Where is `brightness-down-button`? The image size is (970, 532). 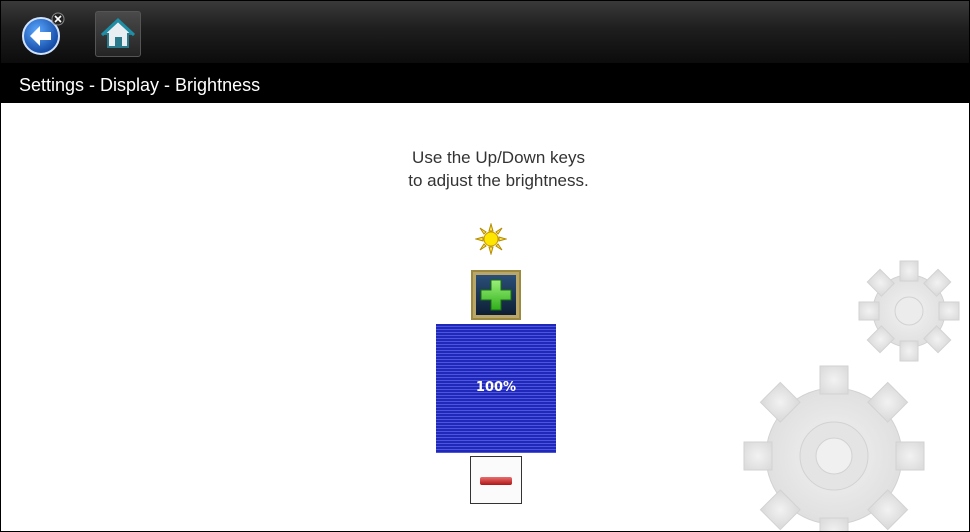
brightness-down-button is located at coordinates (496, 480).